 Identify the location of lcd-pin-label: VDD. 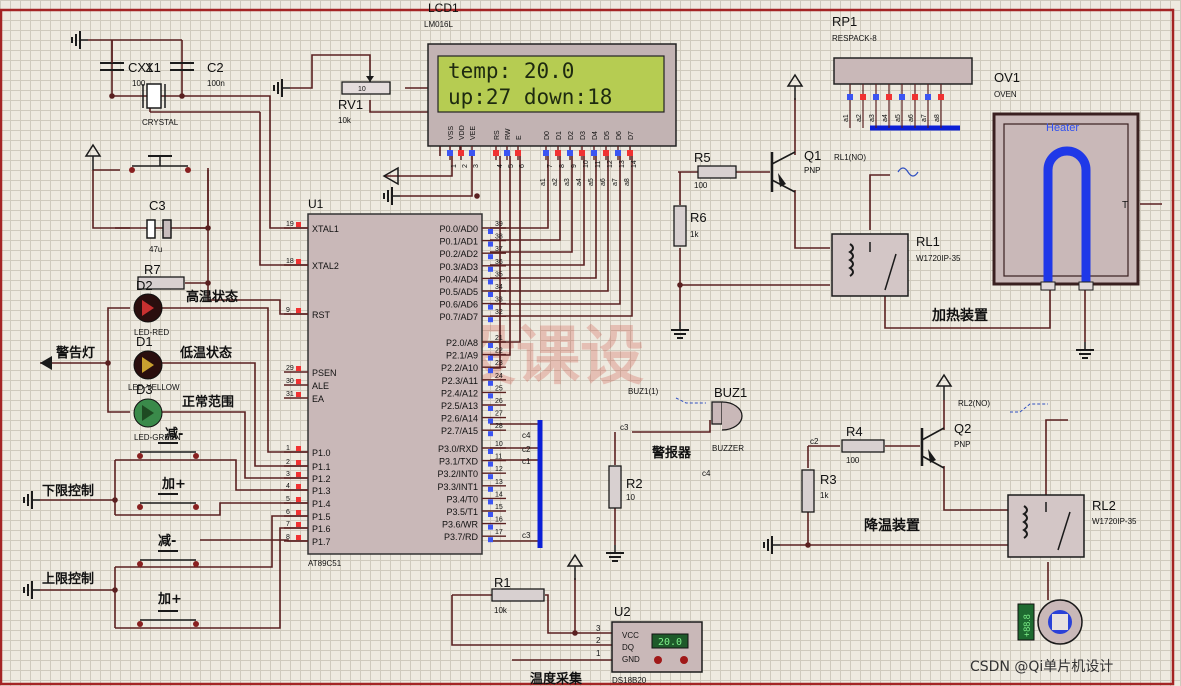
(462, 132).